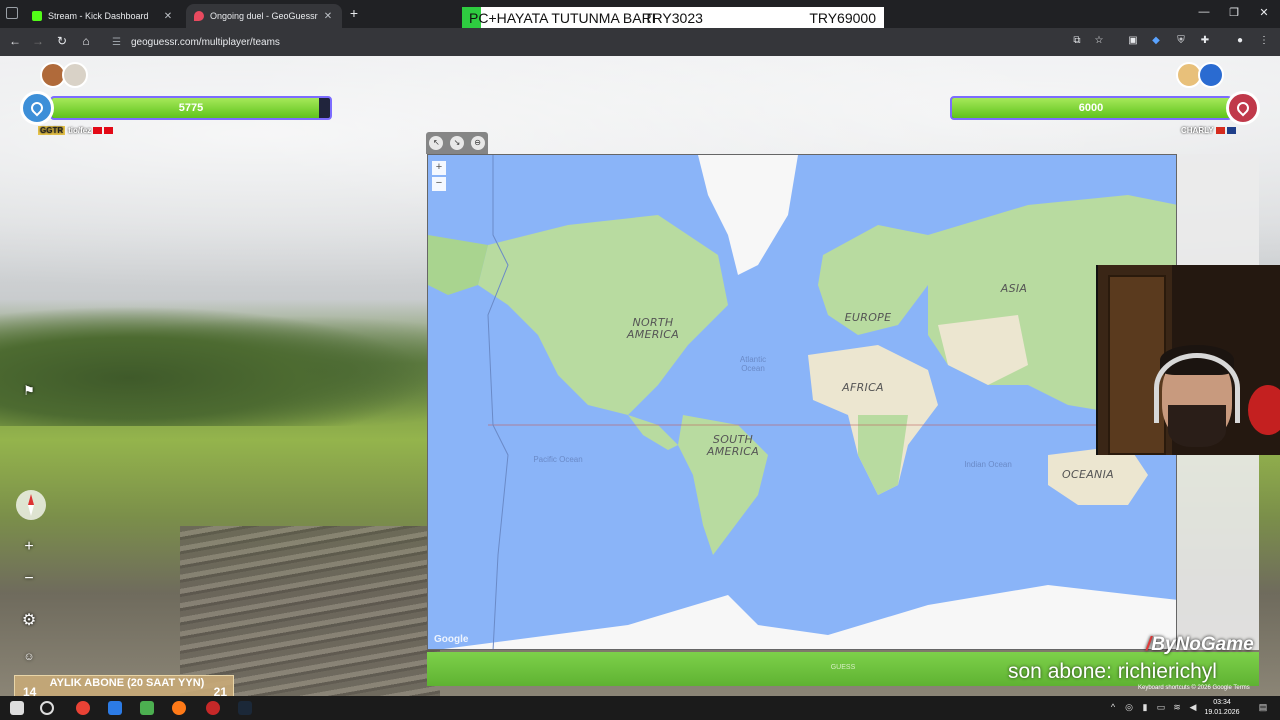  What do you see at coordinates (436, 143) in the screenshot?
I see `map-expand-icon: ↖` at bounding box center [436, 143].